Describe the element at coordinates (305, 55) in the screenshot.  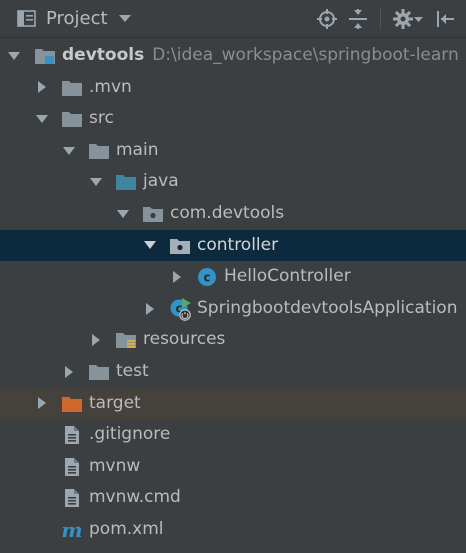
I see `module-path: D:\idea_workspace\springboot-learn` at that location.